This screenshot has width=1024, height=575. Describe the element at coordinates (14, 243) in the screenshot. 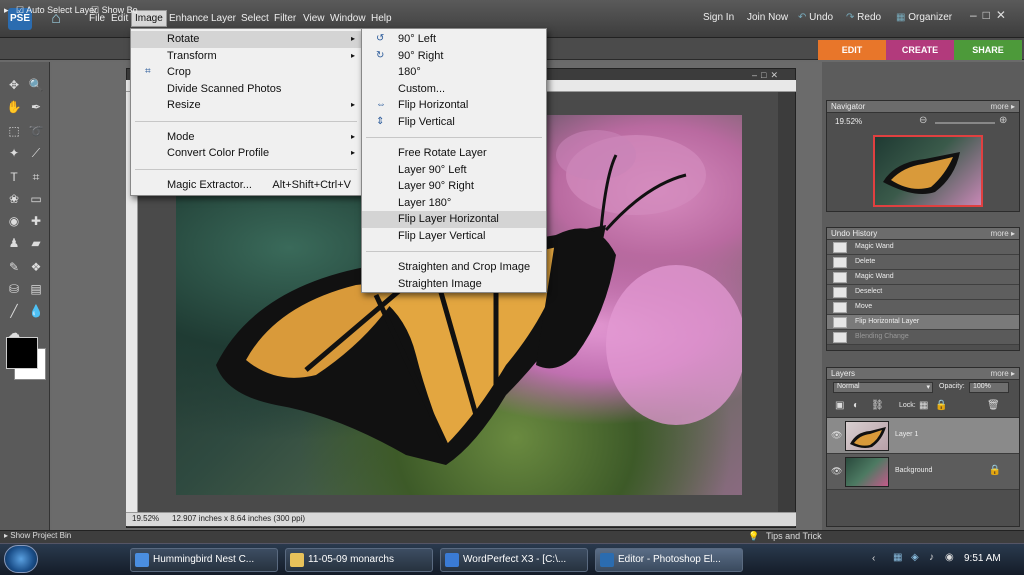

I see `clone-stamp-tool-icon: ♟` at that location.